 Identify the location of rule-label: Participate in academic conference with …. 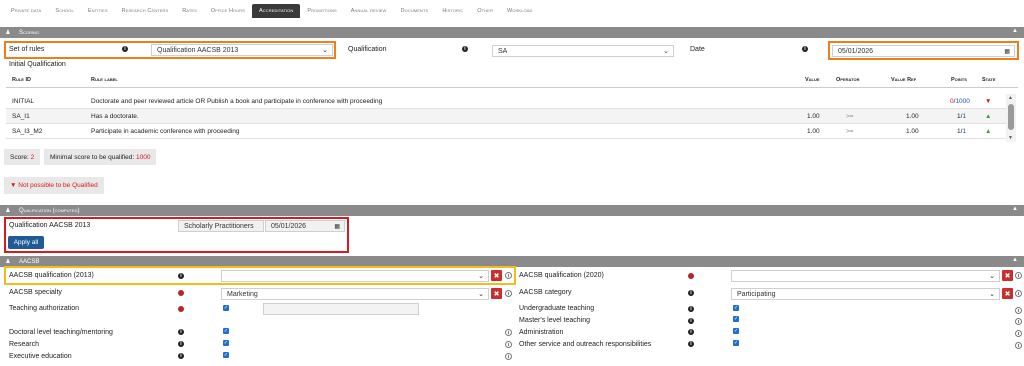
(165, 131).